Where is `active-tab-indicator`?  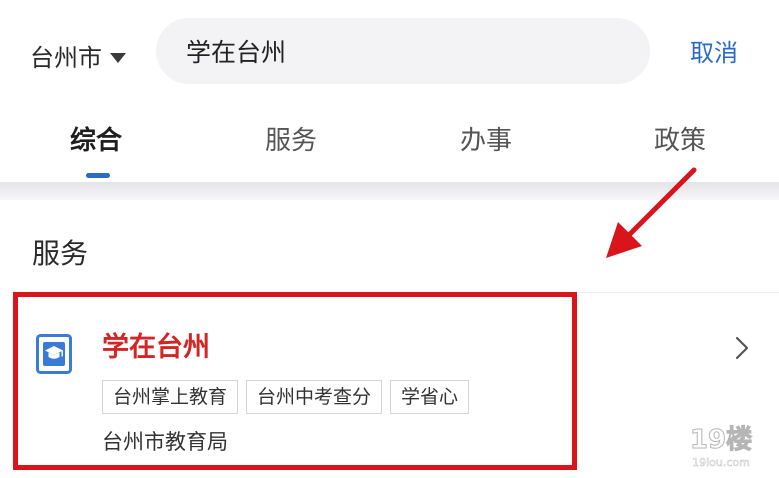
active-tab-indicator is located at coordinates (98, 175).